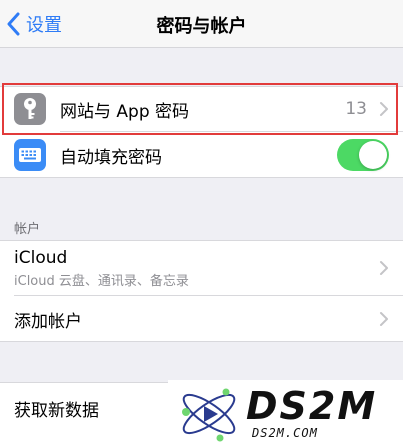 The height and width of the screenshot is (448, 403). I want to click on password-count: 13, so click(356, 109).